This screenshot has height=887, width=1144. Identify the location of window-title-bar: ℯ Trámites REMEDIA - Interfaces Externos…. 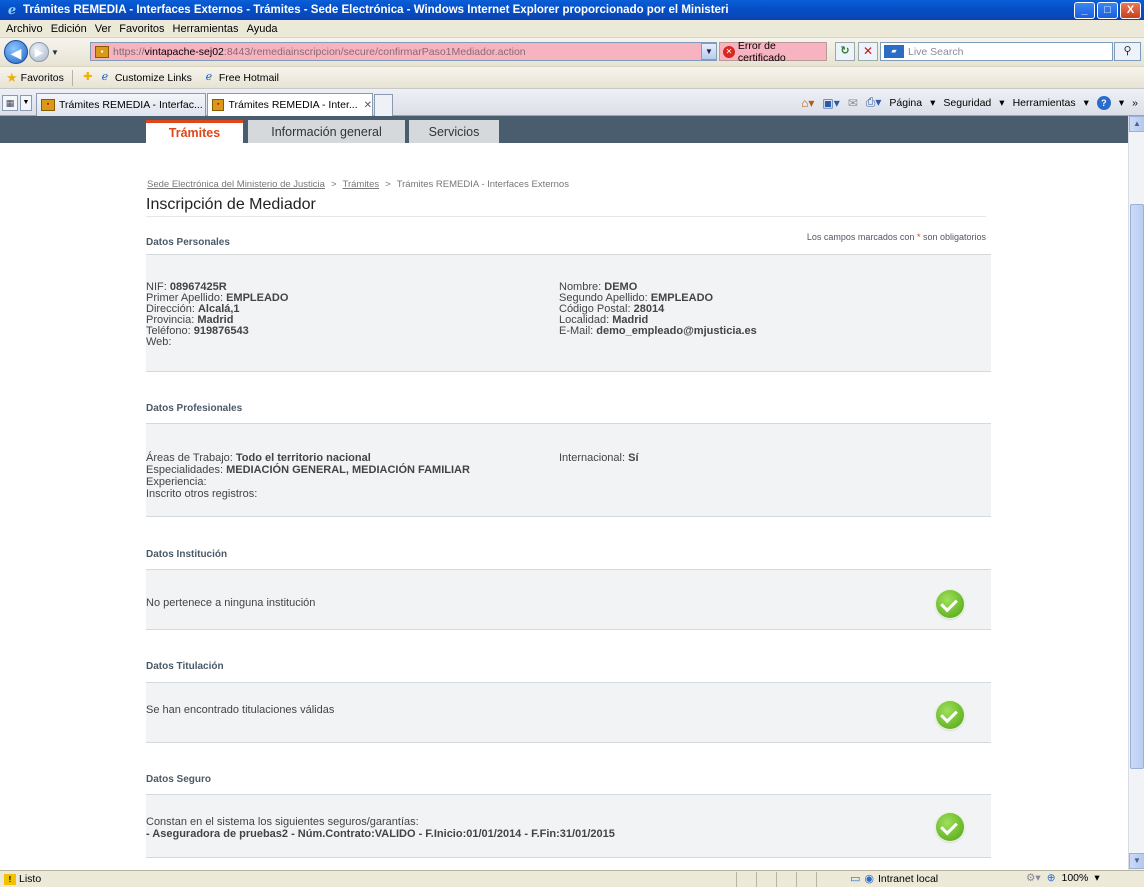
(572, 10).